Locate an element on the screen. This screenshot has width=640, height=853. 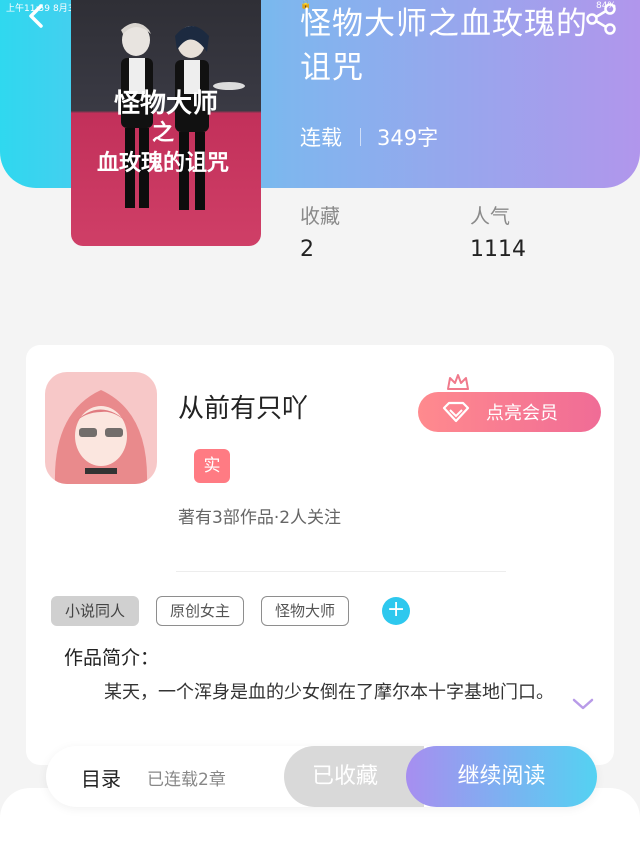
cover-title-line3: 血玫瑰的诅咒 is located at coordinates (163, 163).